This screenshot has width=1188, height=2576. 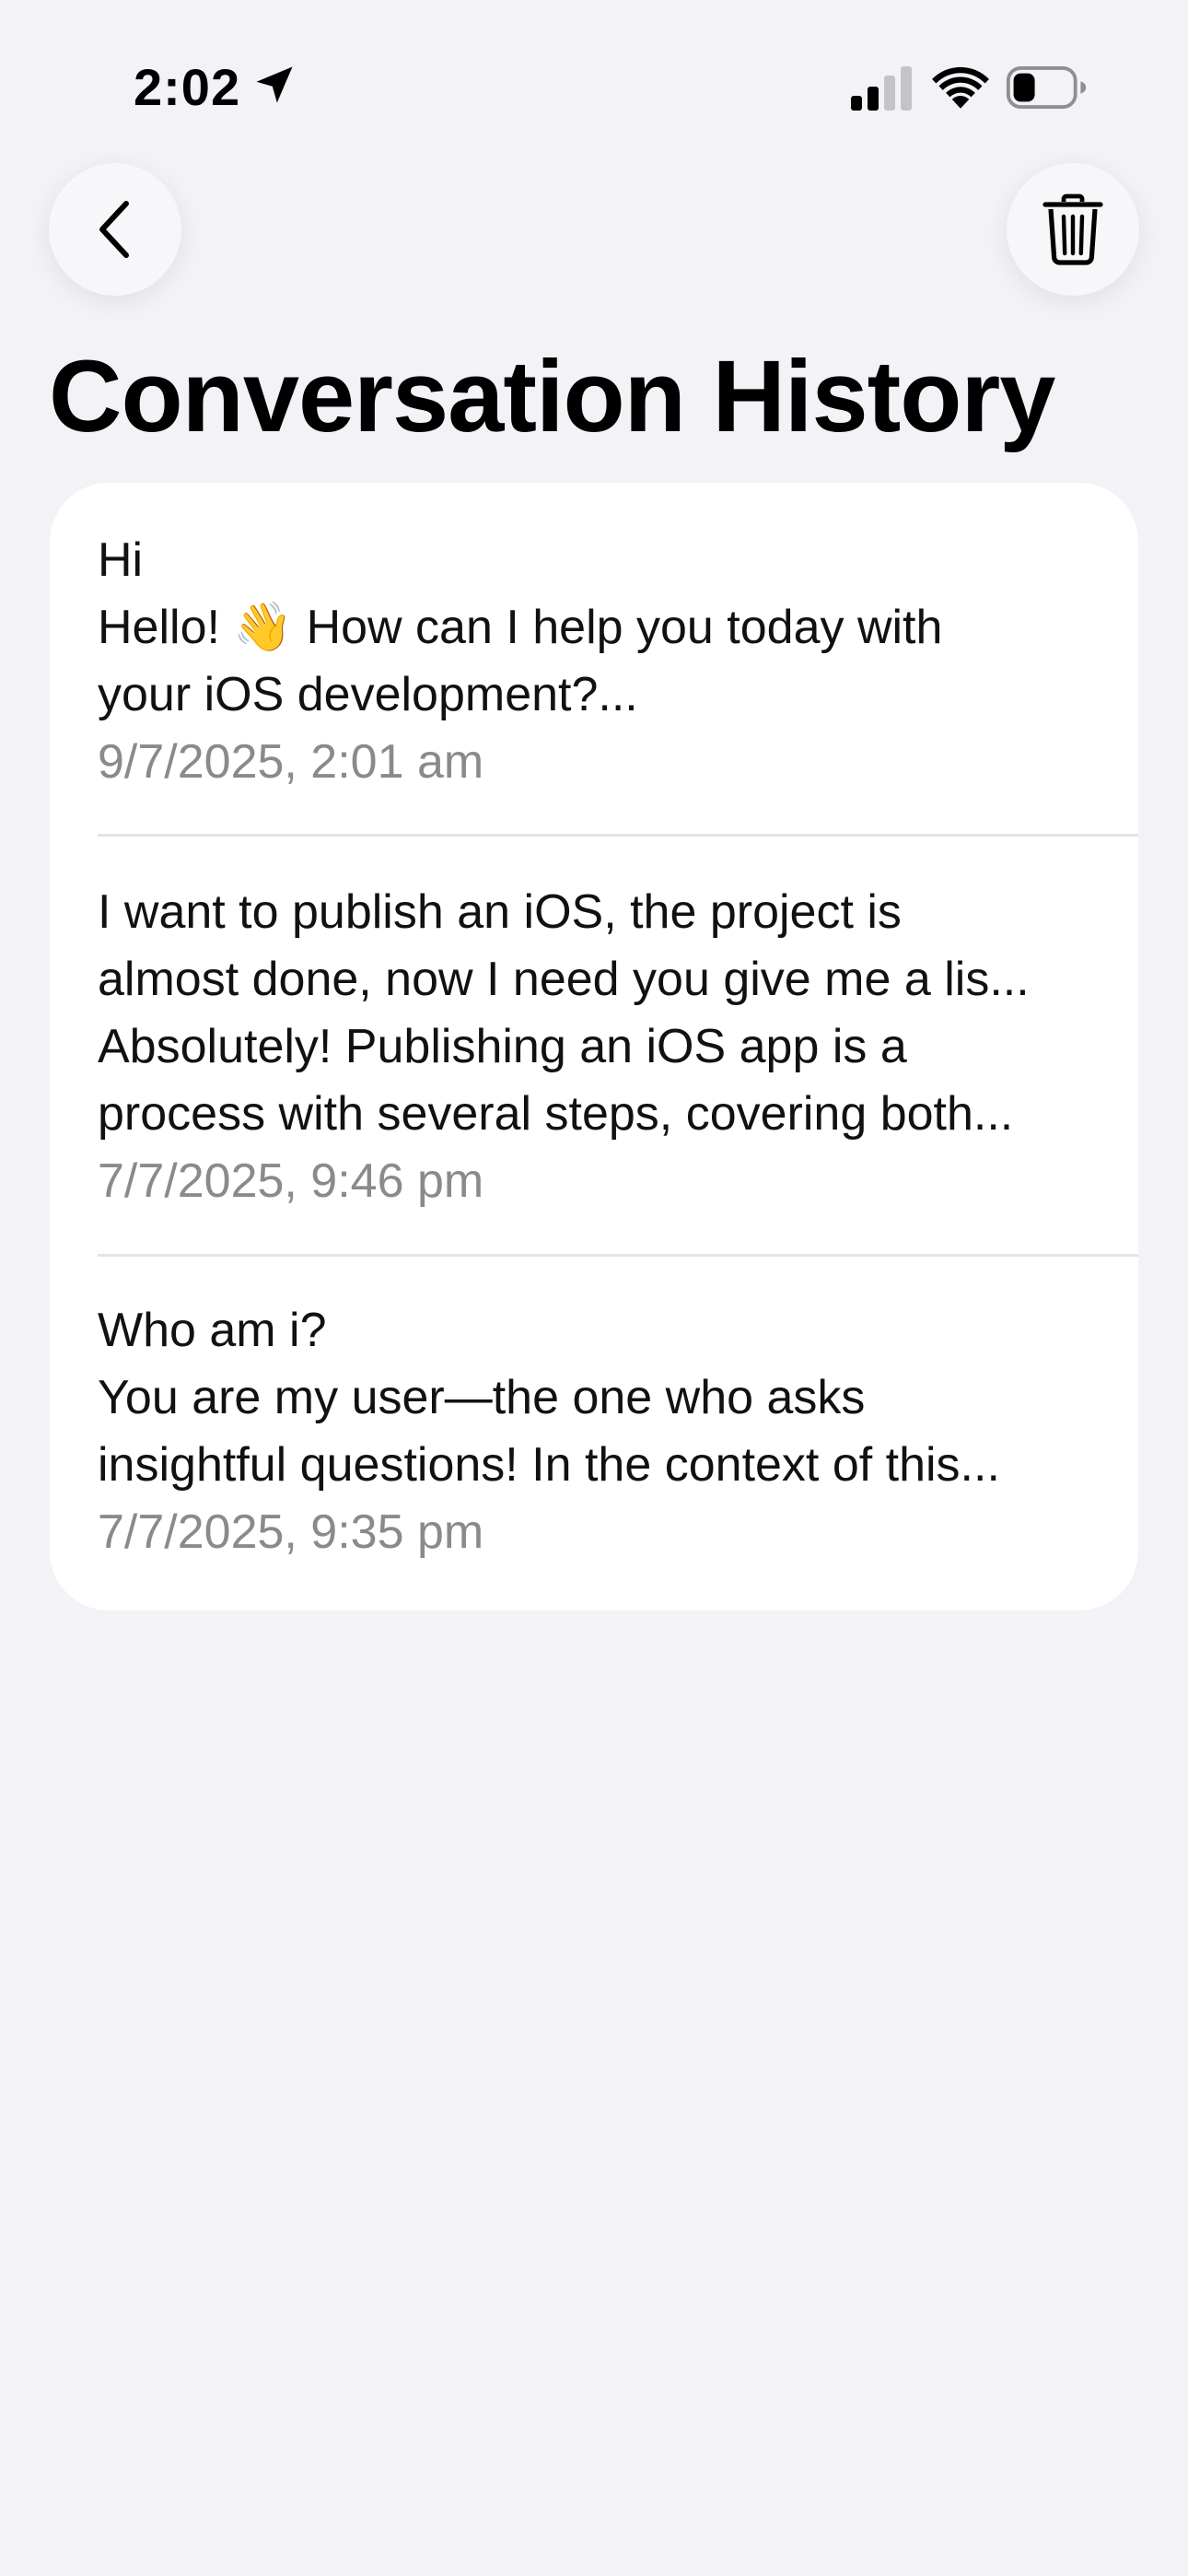 I want to click on conversation-prompt: I want to publish an iOS, the project is, so click(x=500, y=912).